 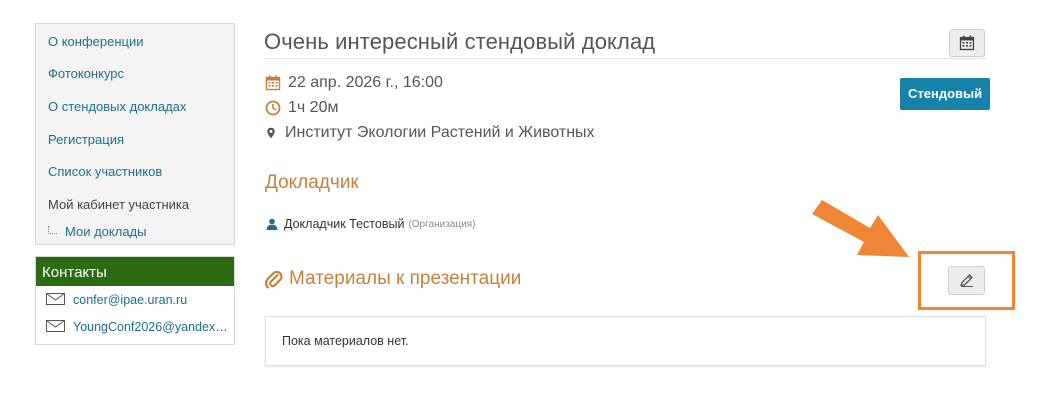 I want to click on contact-email-1: confer@ipae.uran.ru, so click(x=137, y=300).